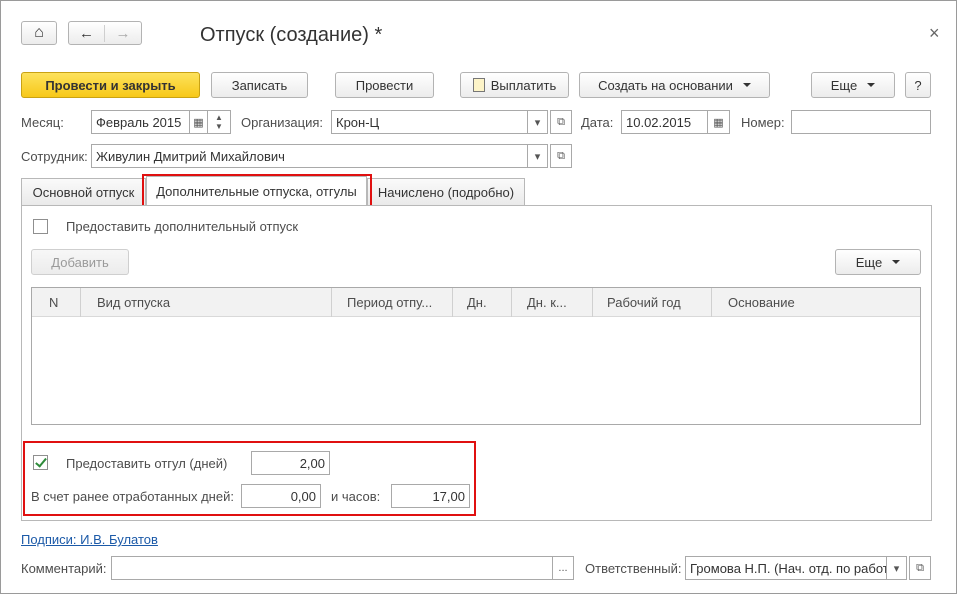 The width and height of the screenshot is (957, 594). I want to click on window-title: Отпуск (создание) *, so click(291, 35).